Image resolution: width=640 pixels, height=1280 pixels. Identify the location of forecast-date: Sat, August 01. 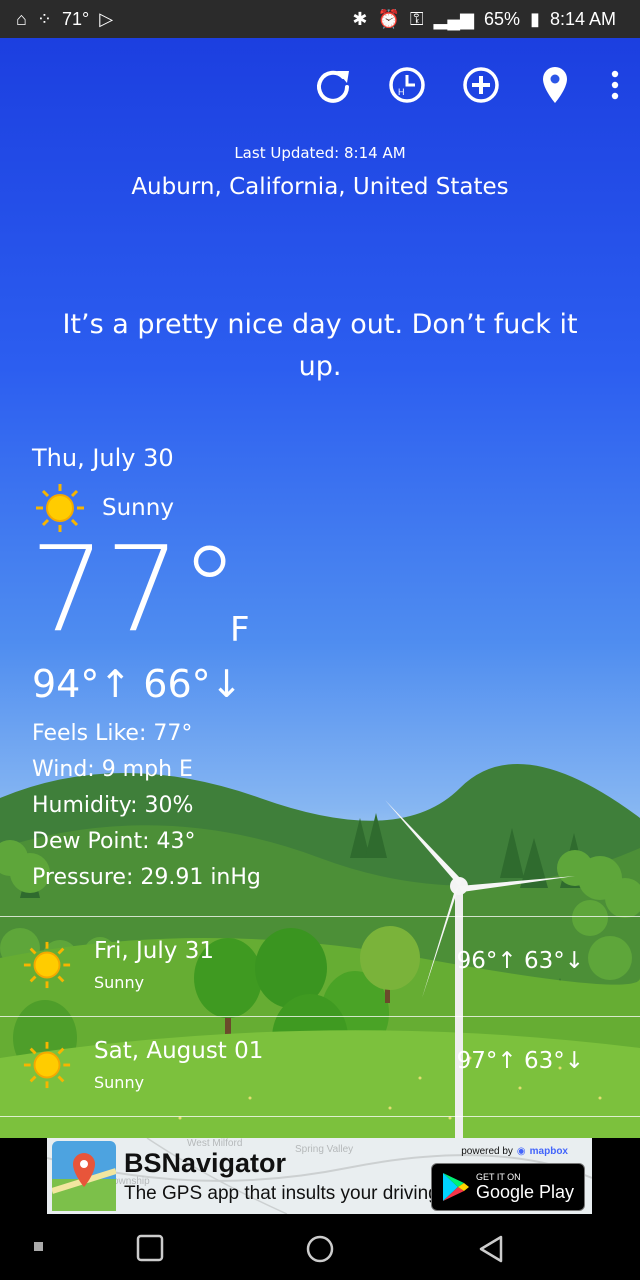
(179, 1051).